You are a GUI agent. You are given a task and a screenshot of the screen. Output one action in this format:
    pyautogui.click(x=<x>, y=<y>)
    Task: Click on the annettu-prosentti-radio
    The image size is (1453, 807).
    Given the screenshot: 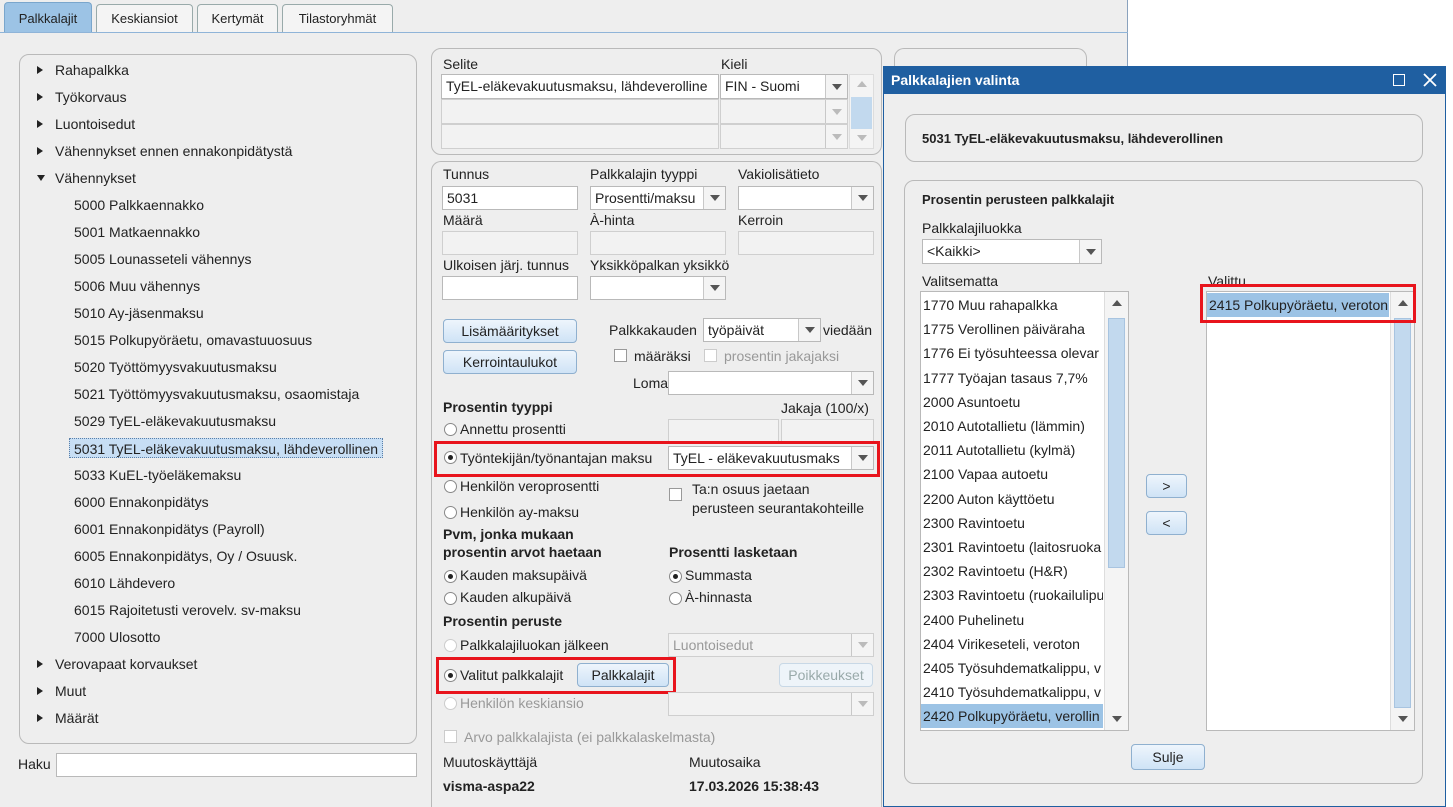 What is the action you would take?
    pyautogui.click(x=450, y=429)
    